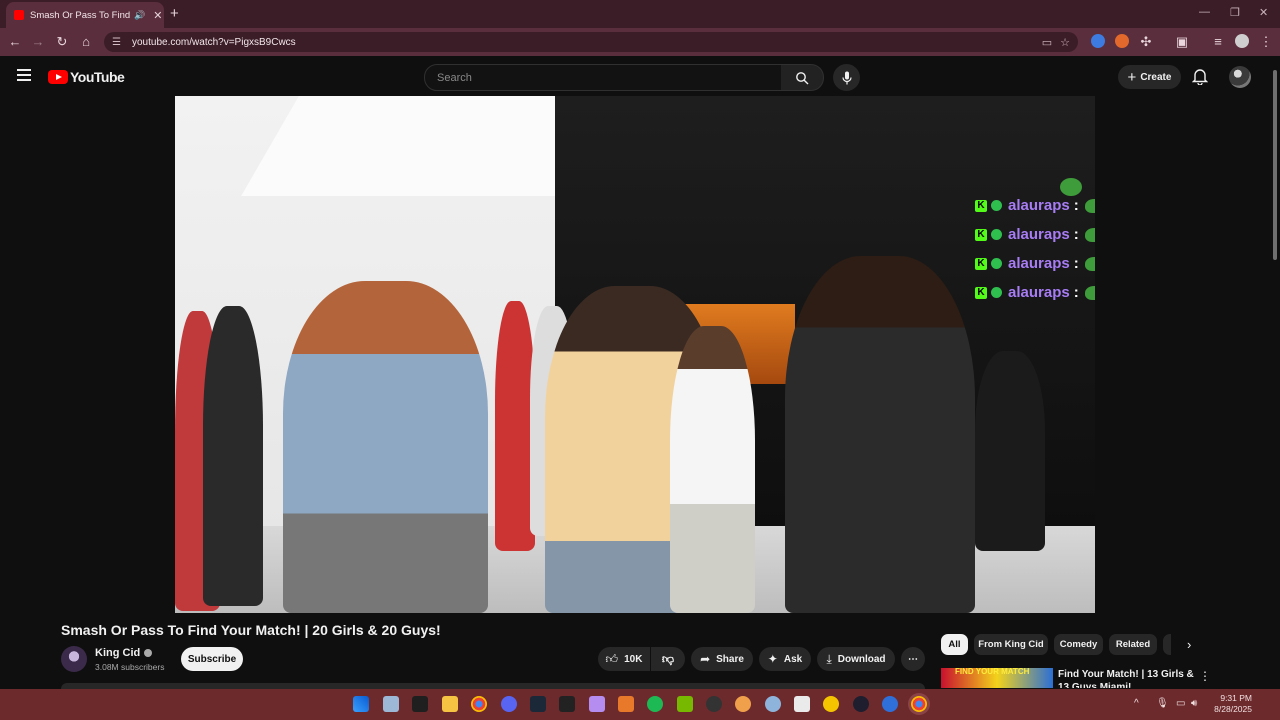  I want to click on more-actions-button: ⋯, so click(913, 659).